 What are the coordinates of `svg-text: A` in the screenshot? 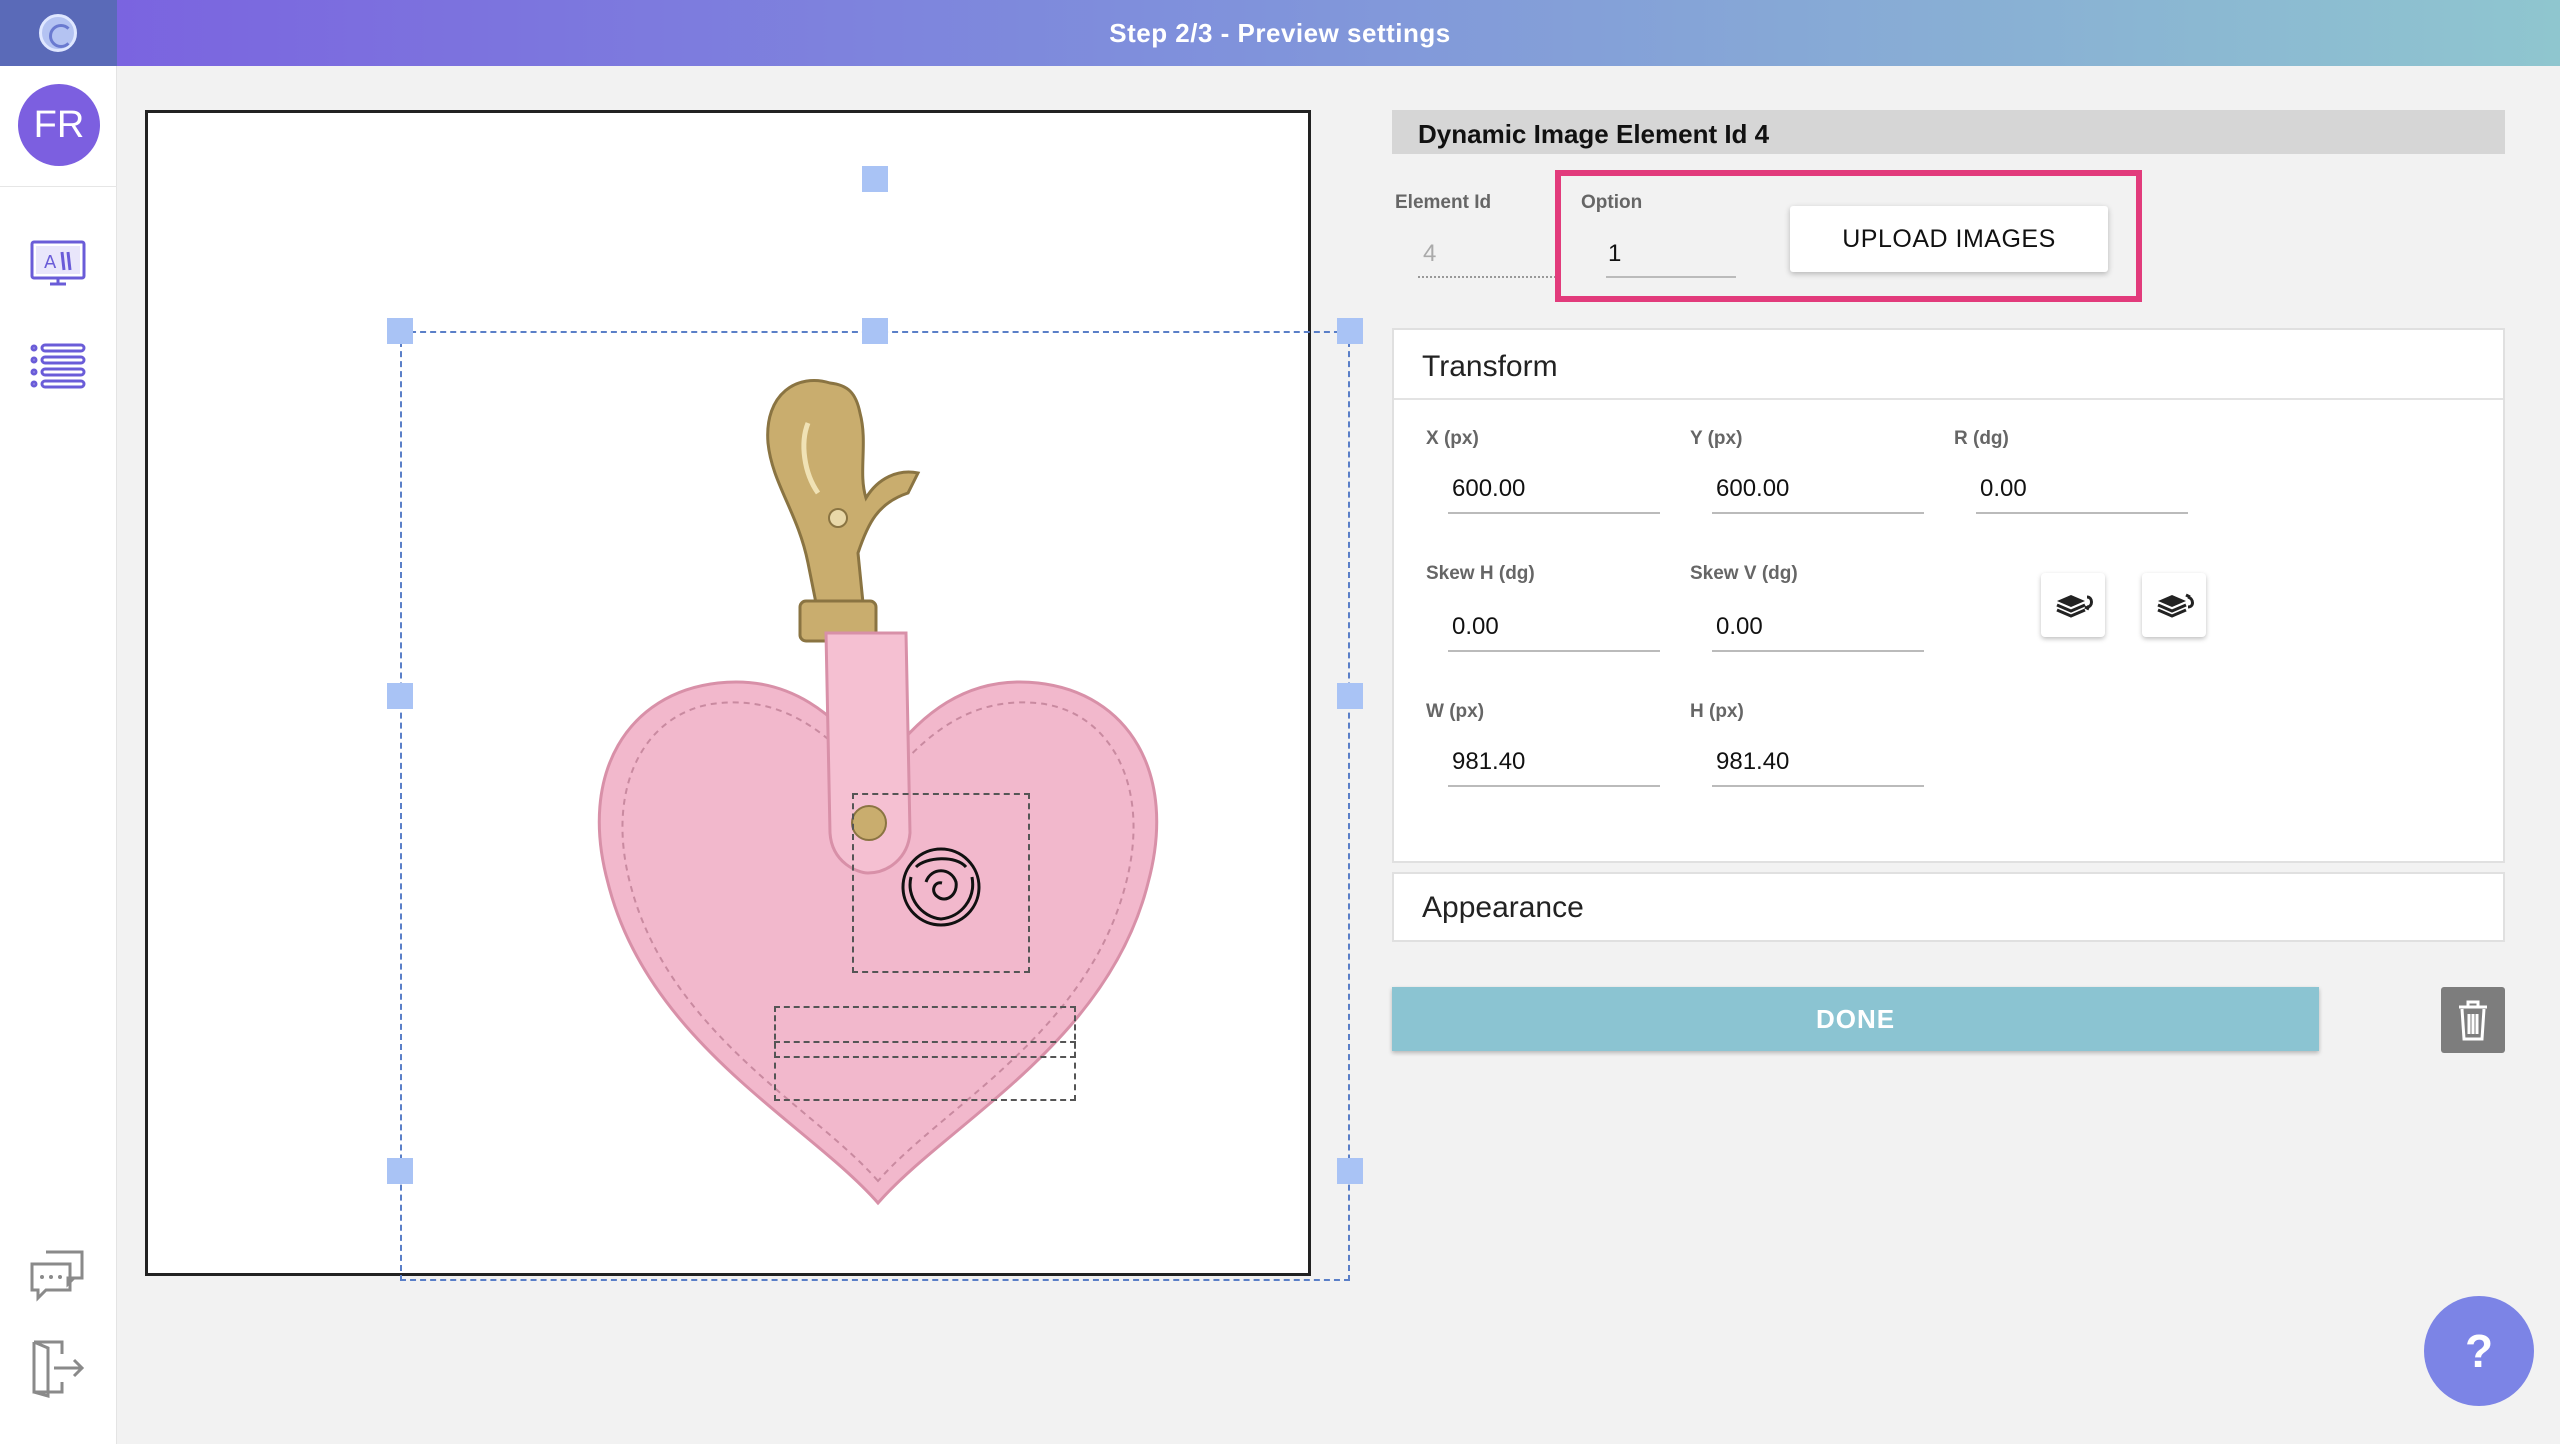 It's located at (50, 262).